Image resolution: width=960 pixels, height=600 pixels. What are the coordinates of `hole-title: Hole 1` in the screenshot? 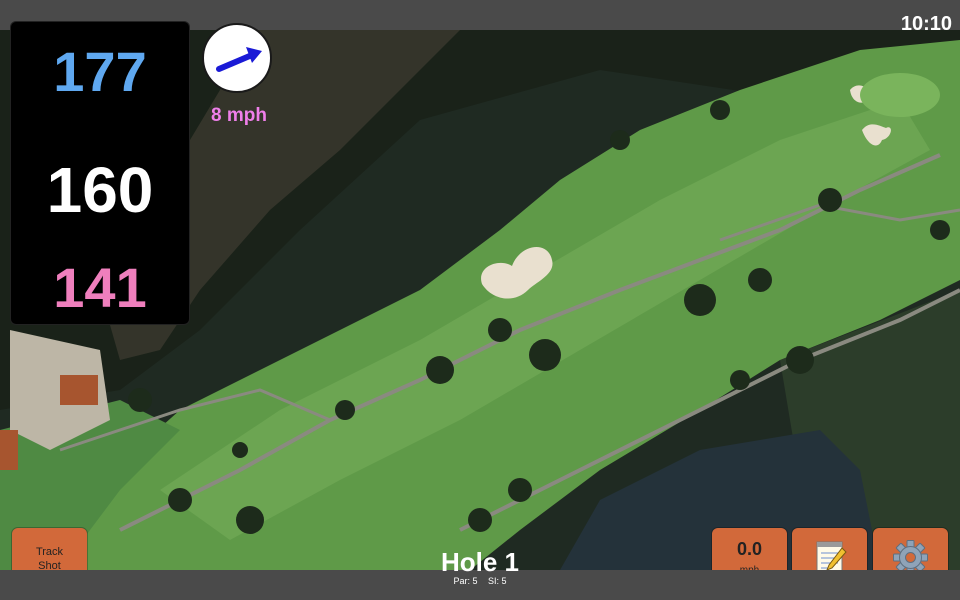 It's located at (480, 562).